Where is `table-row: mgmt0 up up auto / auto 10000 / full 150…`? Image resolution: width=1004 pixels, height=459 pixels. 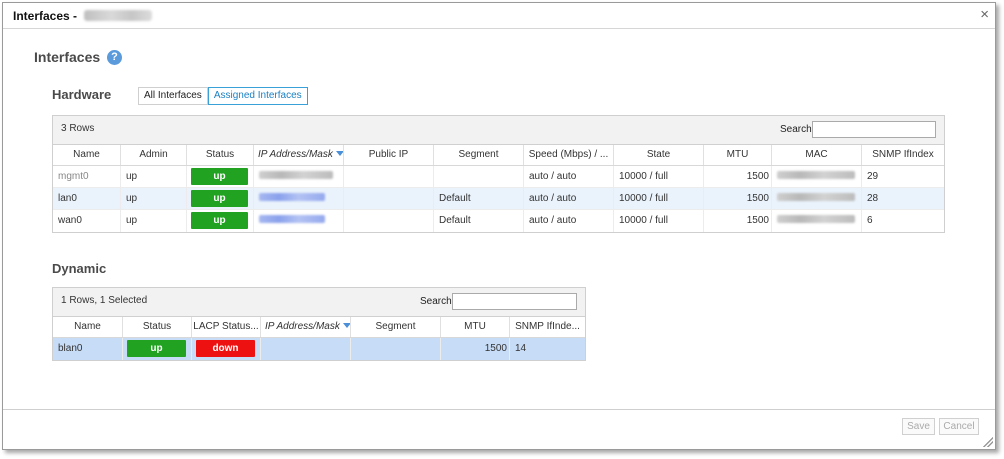
table-row: mgmt0 up up auto / auto 10000 / full 150… is located at coordinates (498, 177).